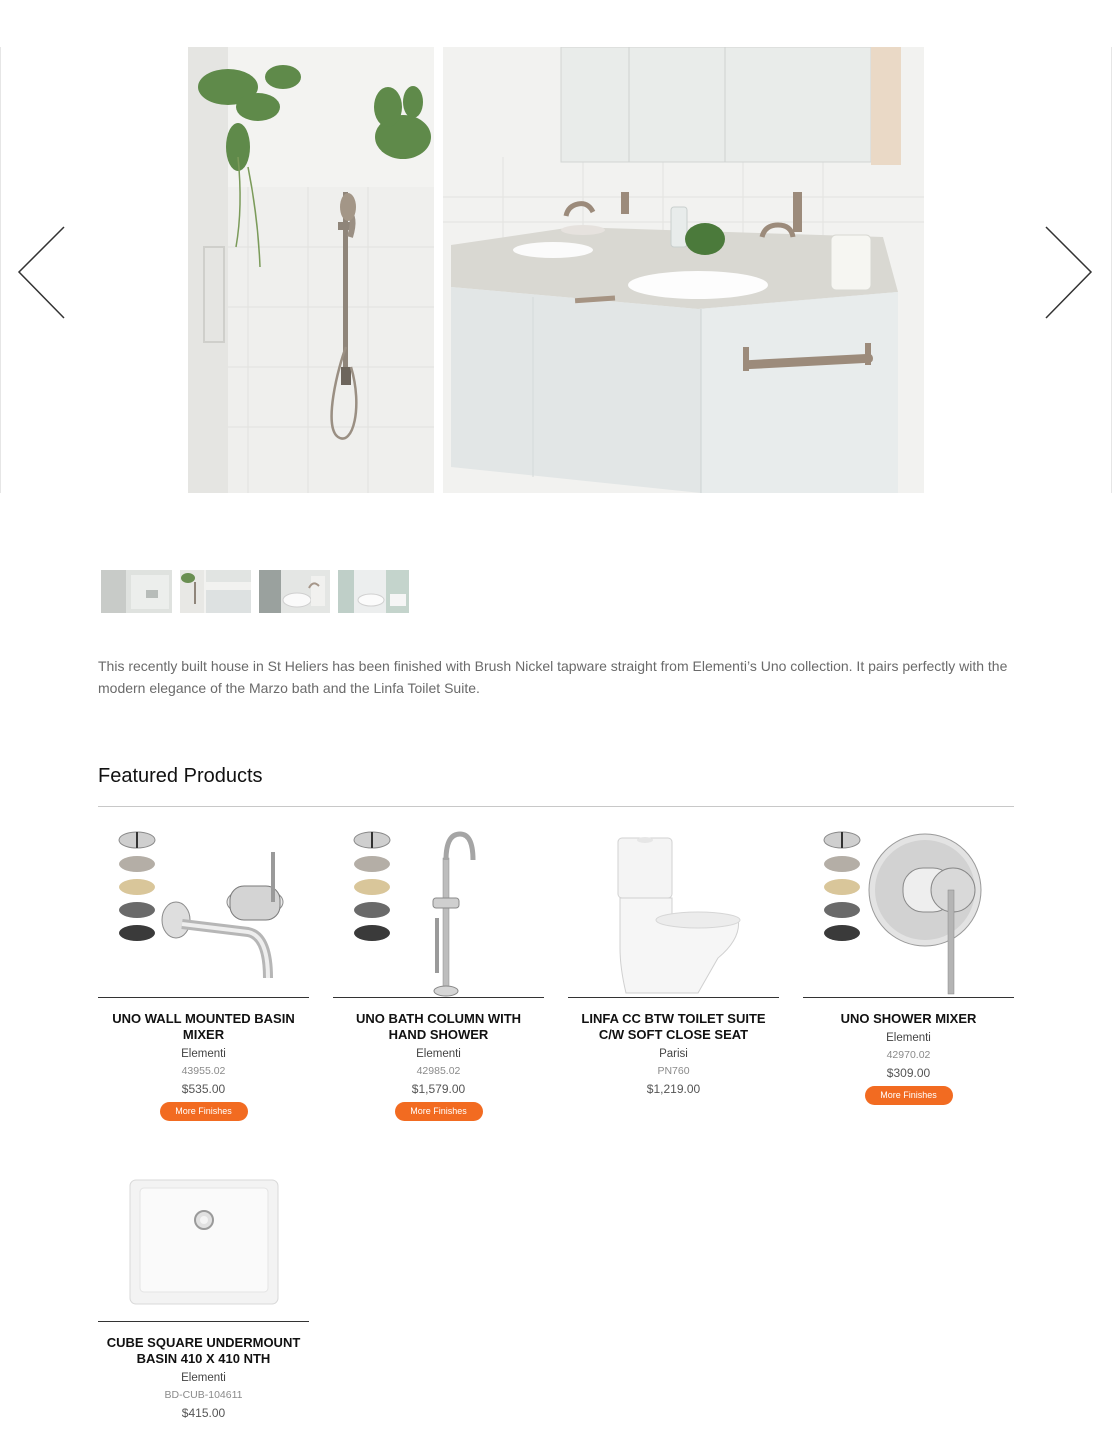 This screenshot has height=1456, width=1112. Describe the element at coordinates (203, 1395) in the screenshot. I see `product-code: BD-CUB-104611` at that location.